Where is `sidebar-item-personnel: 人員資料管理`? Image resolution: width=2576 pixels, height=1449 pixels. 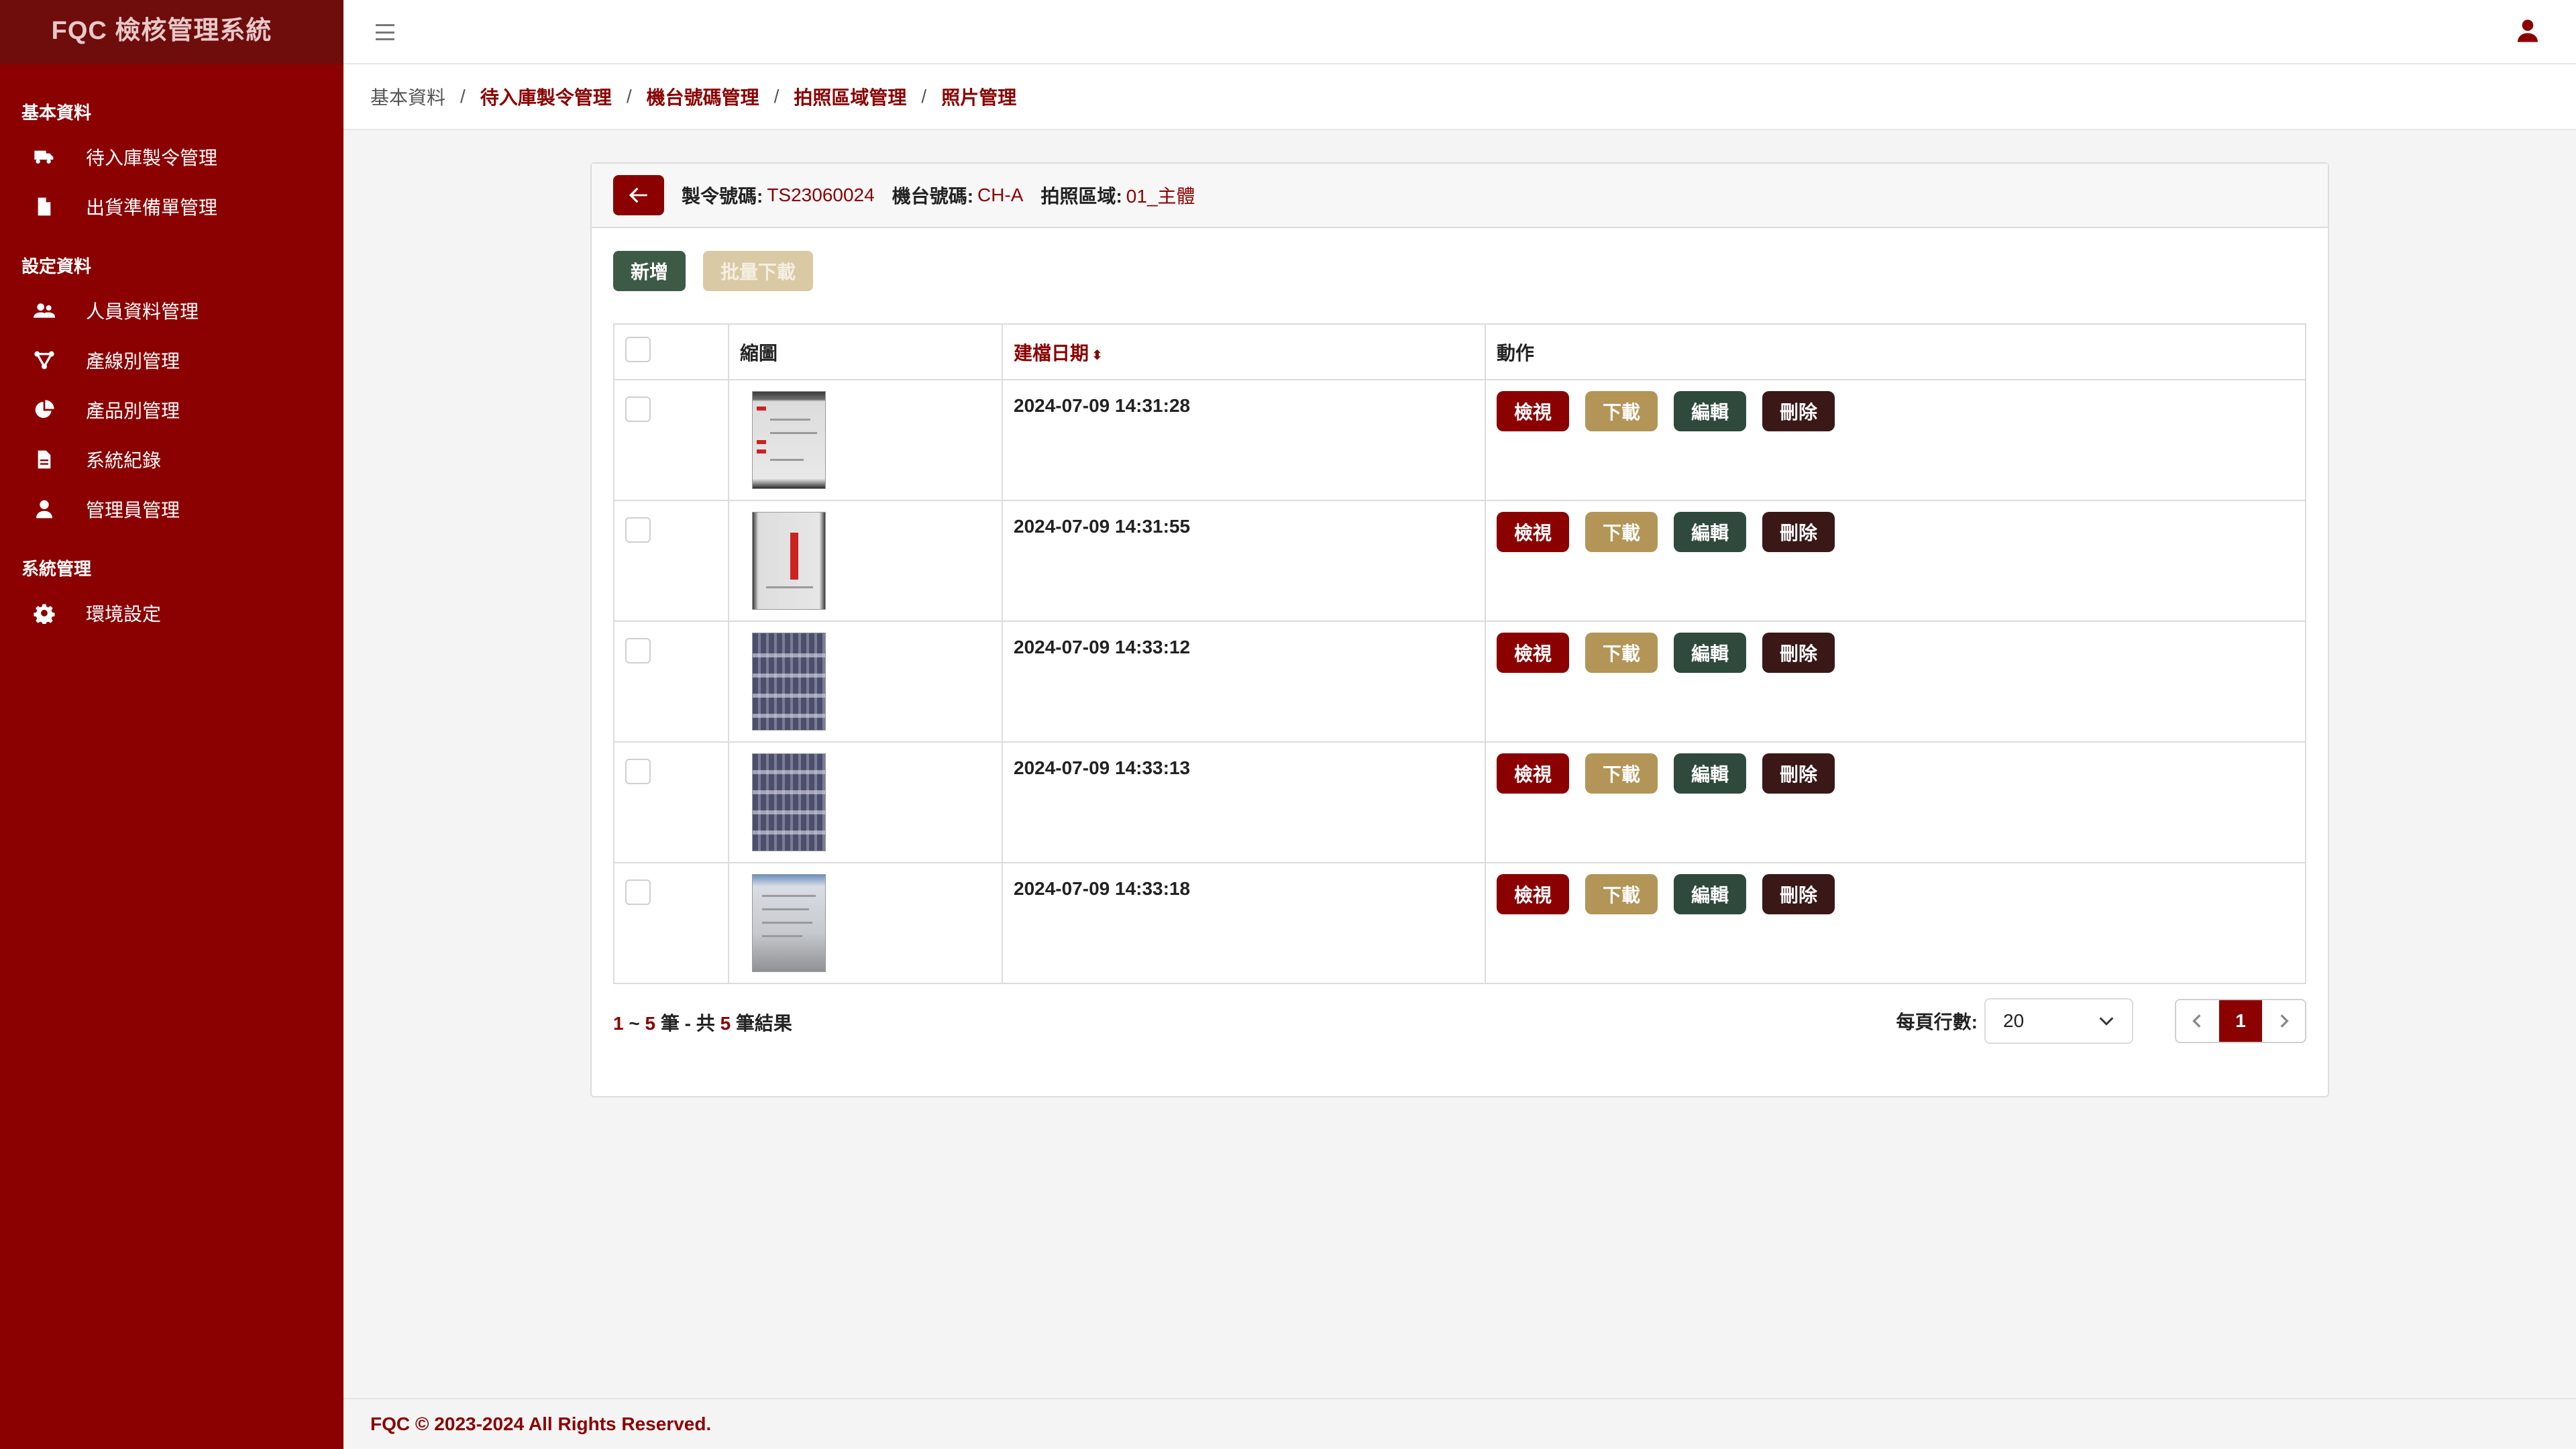
sidebar-item-personnel: 人員資料管理 is located at coordinates (171, 310).